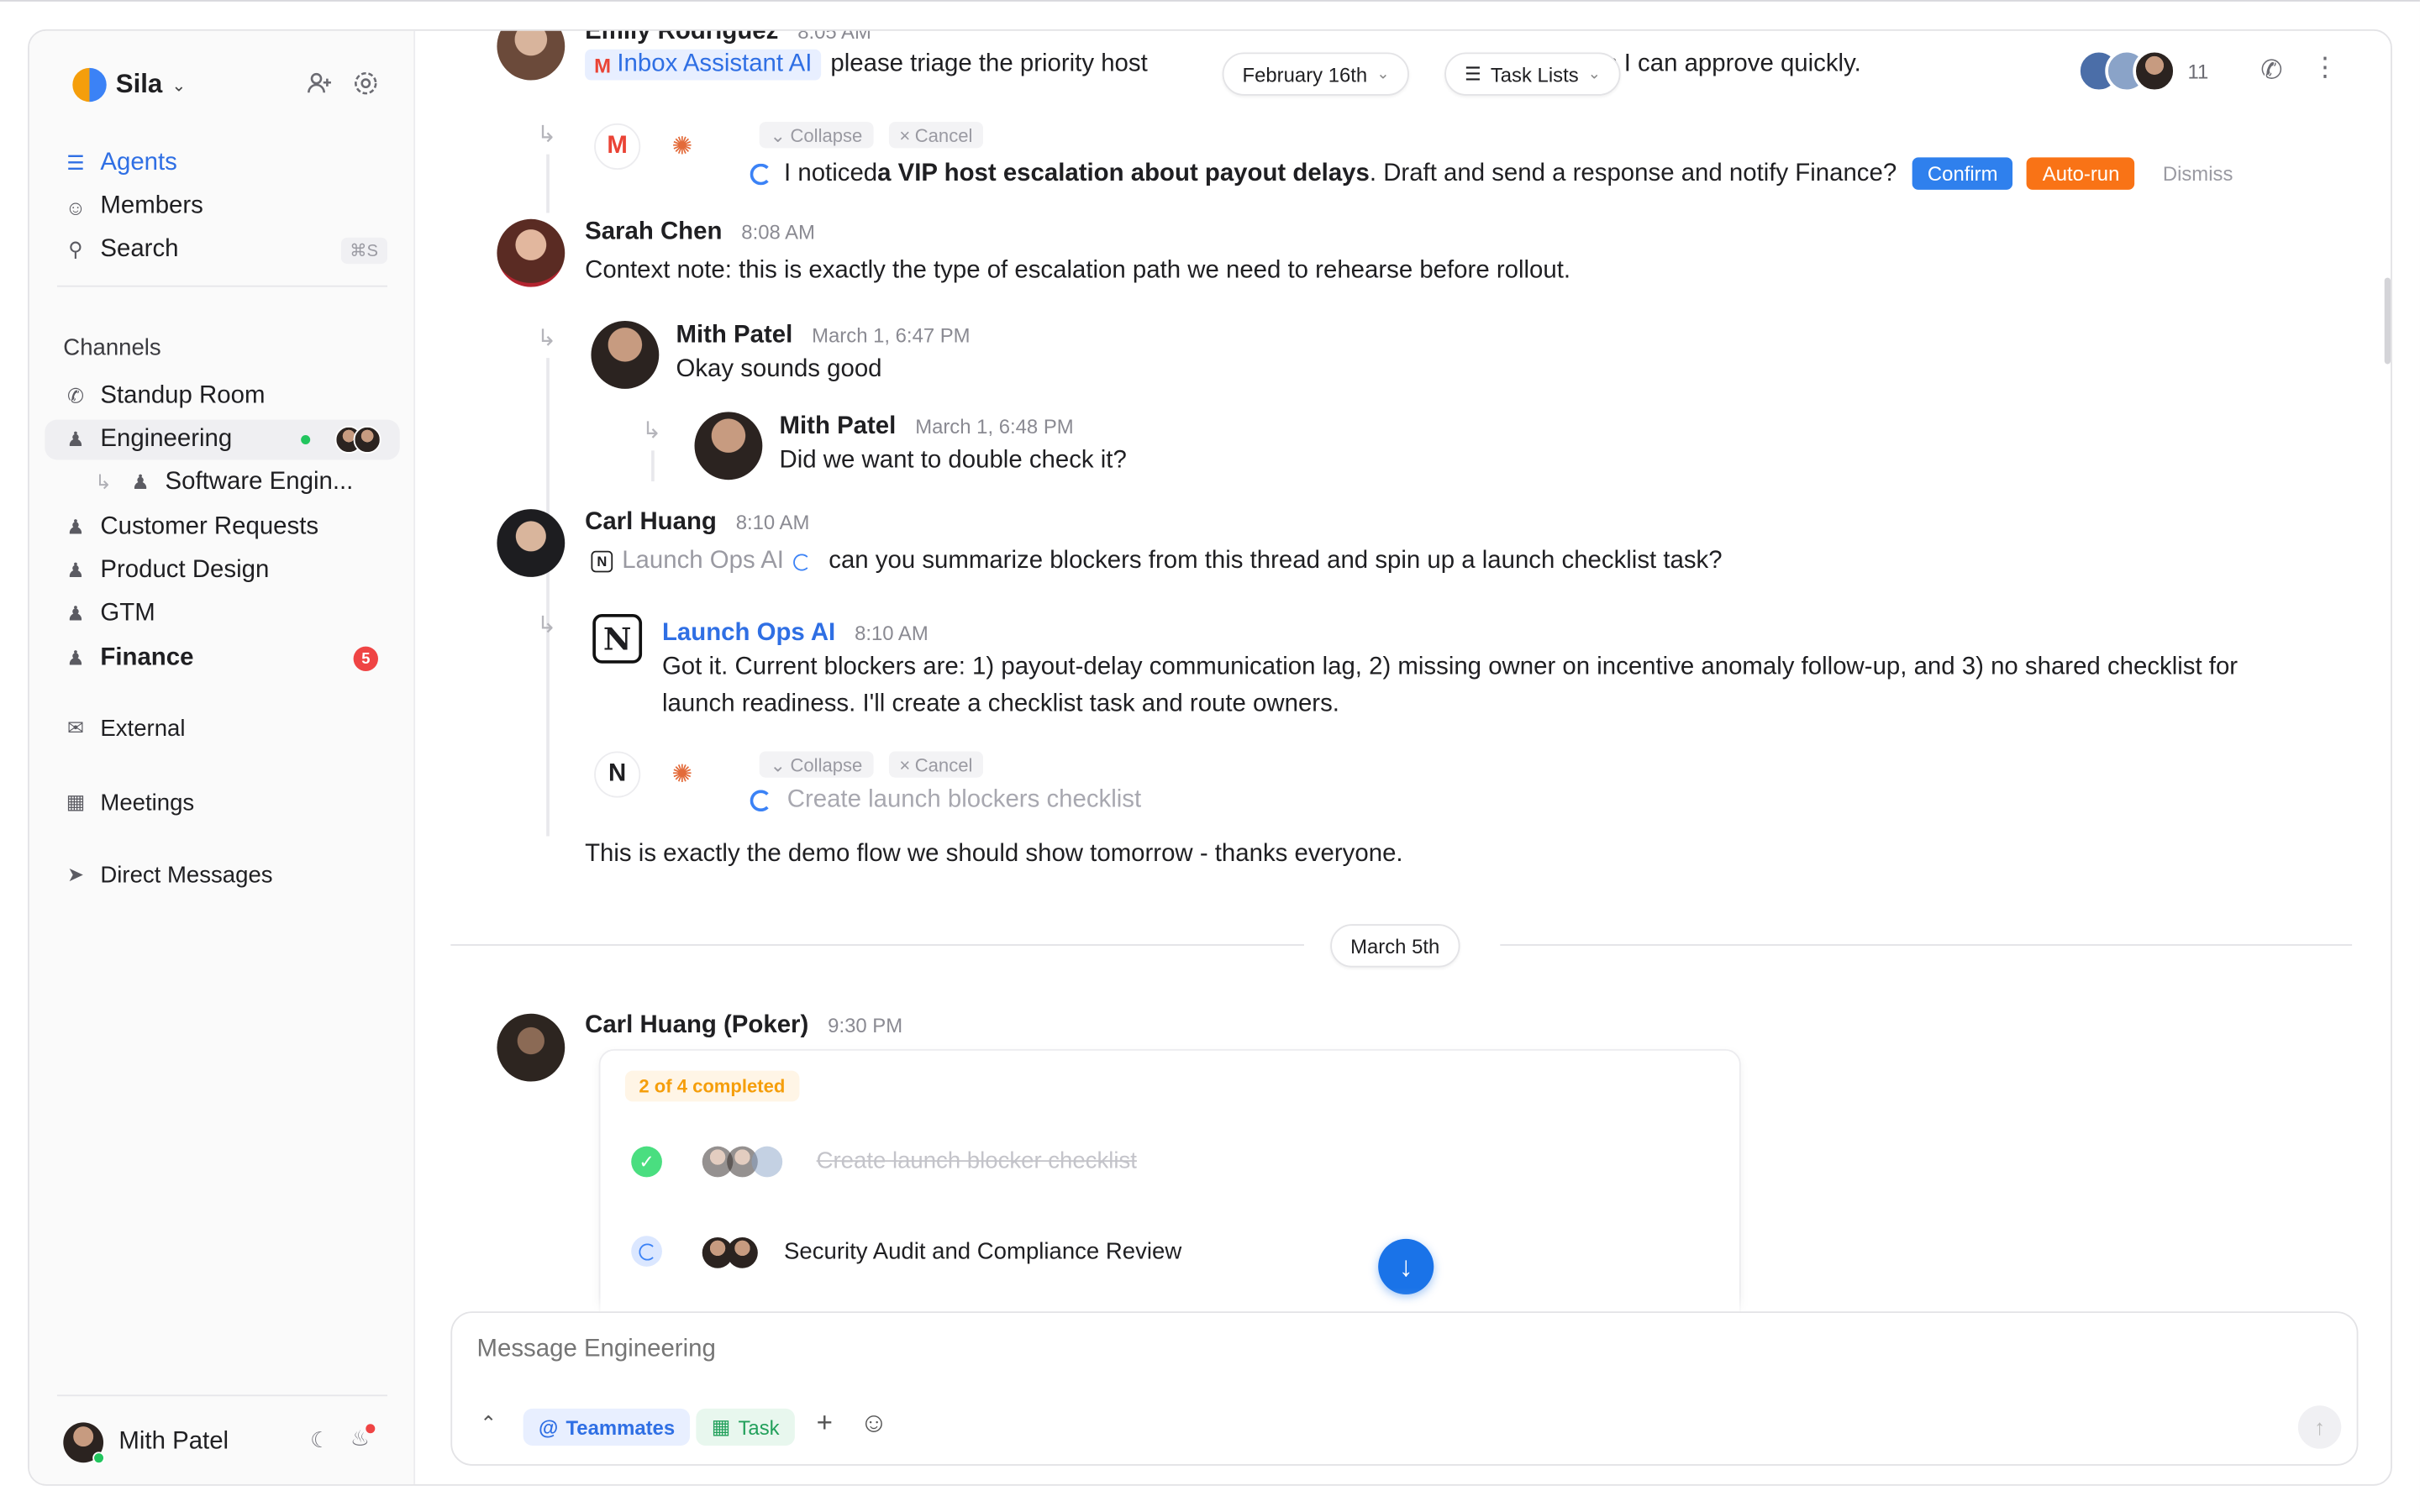  What do you see at coordinates (112, 347) in the screenshot?
I see `channels-heading: Channels` at bounding box center [112, 347].